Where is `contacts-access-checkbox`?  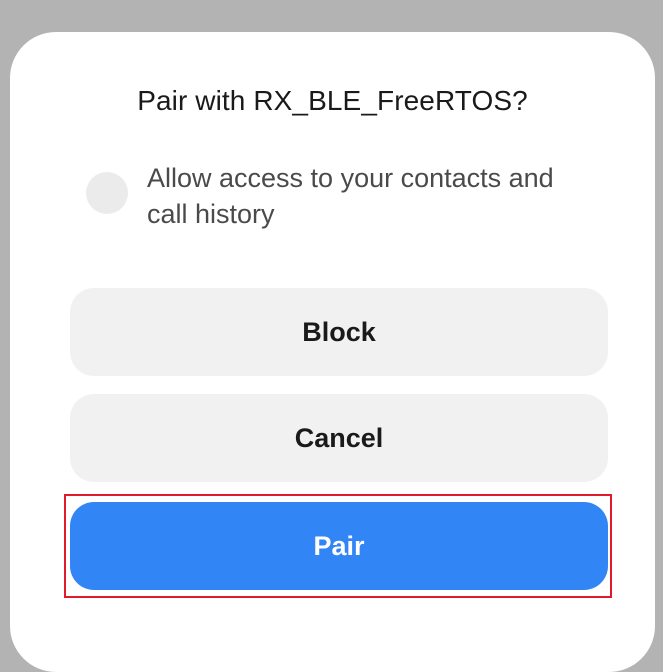
contacts-access-checkbox is located at coordinates (107, 193).